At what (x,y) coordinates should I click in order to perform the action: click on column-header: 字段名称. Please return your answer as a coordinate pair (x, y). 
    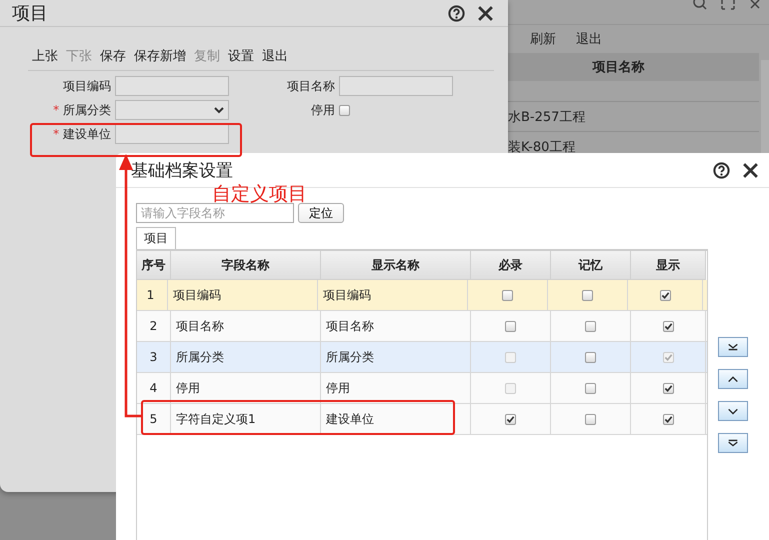
    Looking at the image, I should click on (246, 265).